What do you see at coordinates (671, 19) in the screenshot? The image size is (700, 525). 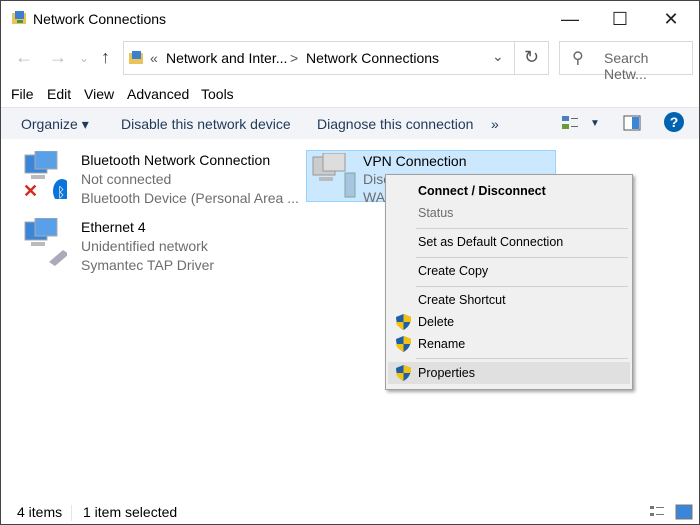 I see `close-button: ✕` at bounding box center [671, 19].